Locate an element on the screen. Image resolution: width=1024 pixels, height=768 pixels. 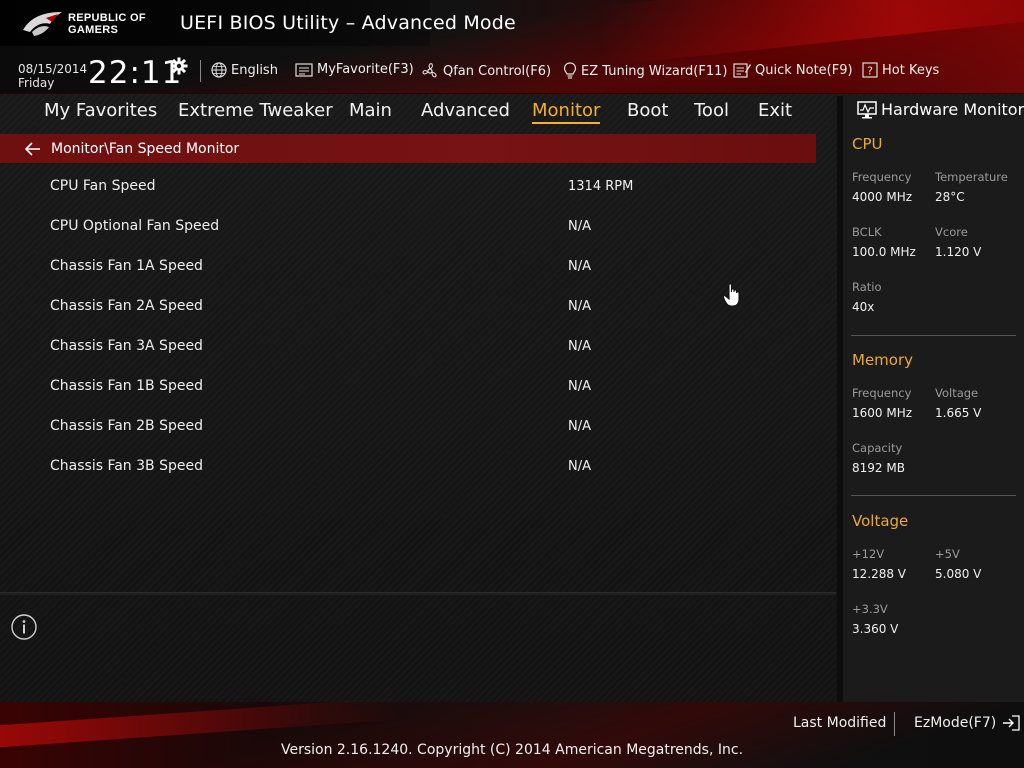
item-label: CPU Fan Speed is located at coordinates (103, 186).